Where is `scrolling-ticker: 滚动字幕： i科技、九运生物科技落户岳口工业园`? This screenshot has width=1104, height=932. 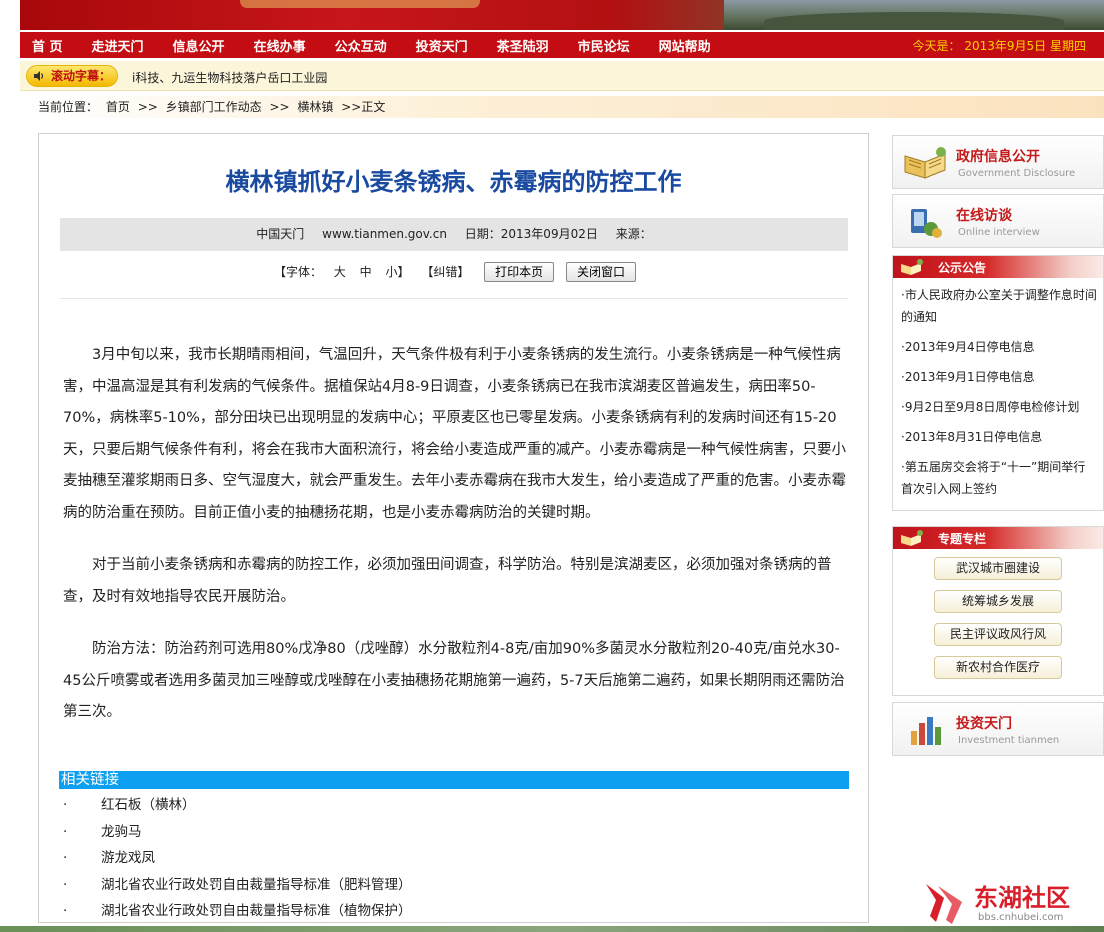
scrolling-ticker: 滚动字幕： i科技、九运生物科技落户岳口工业园 is located at coordinates (562, 76).